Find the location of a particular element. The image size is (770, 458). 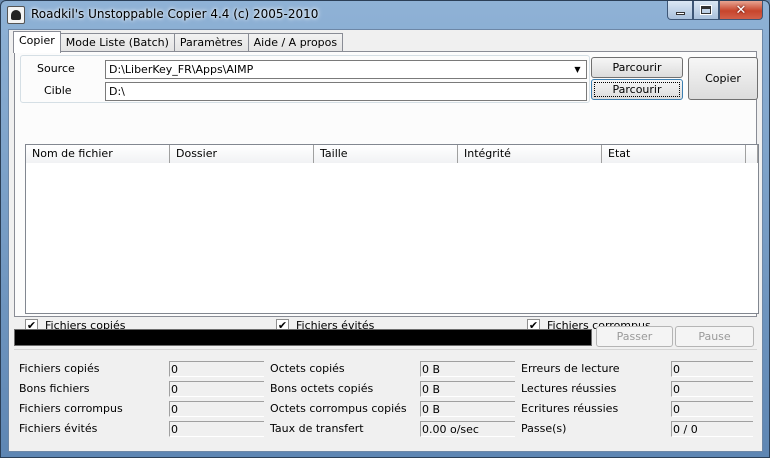

column-filler is located at coordinates (752, 154).